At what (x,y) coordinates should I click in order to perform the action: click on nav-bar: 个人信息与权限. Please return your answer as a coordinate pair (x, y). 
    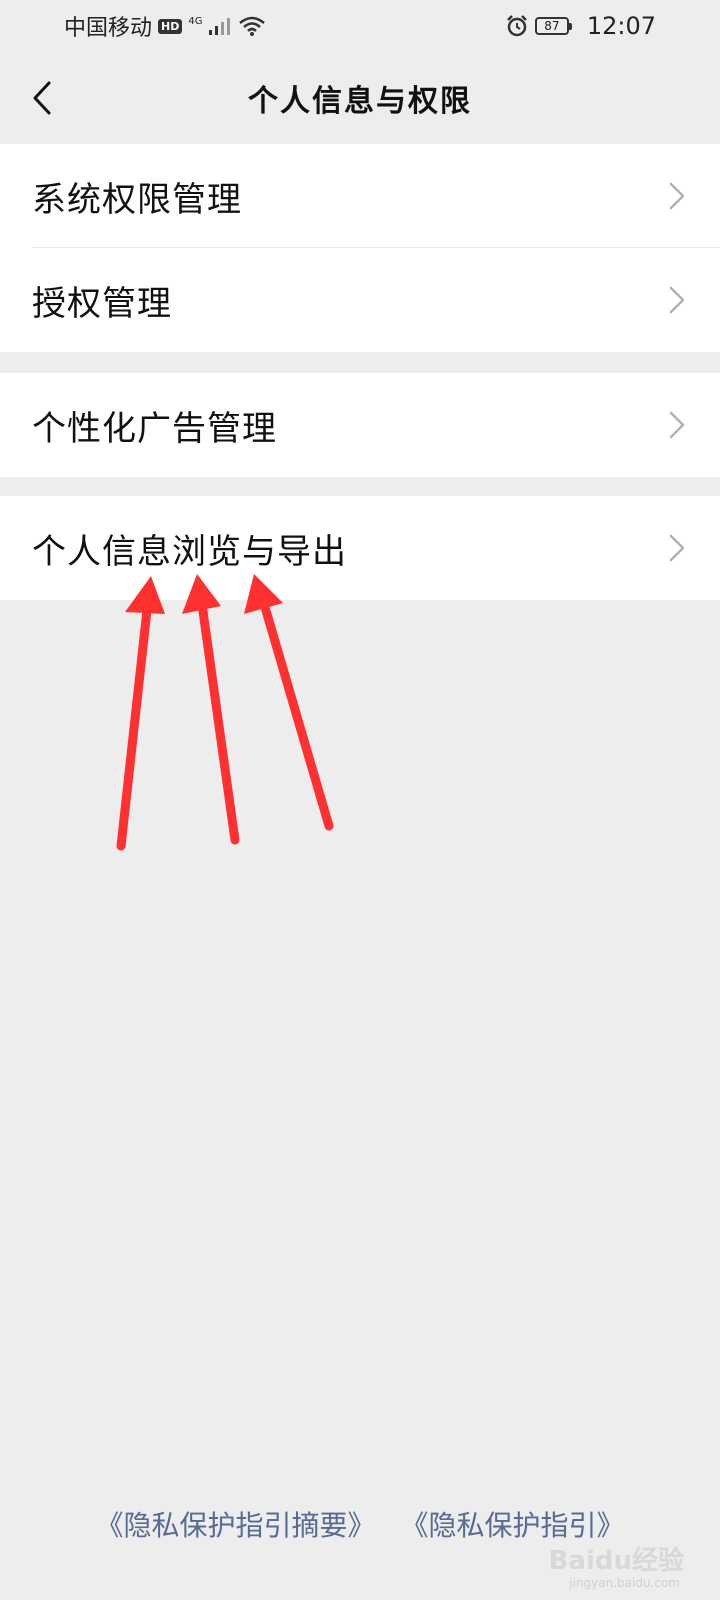
    Looking at the image, I should click on (360, 98).